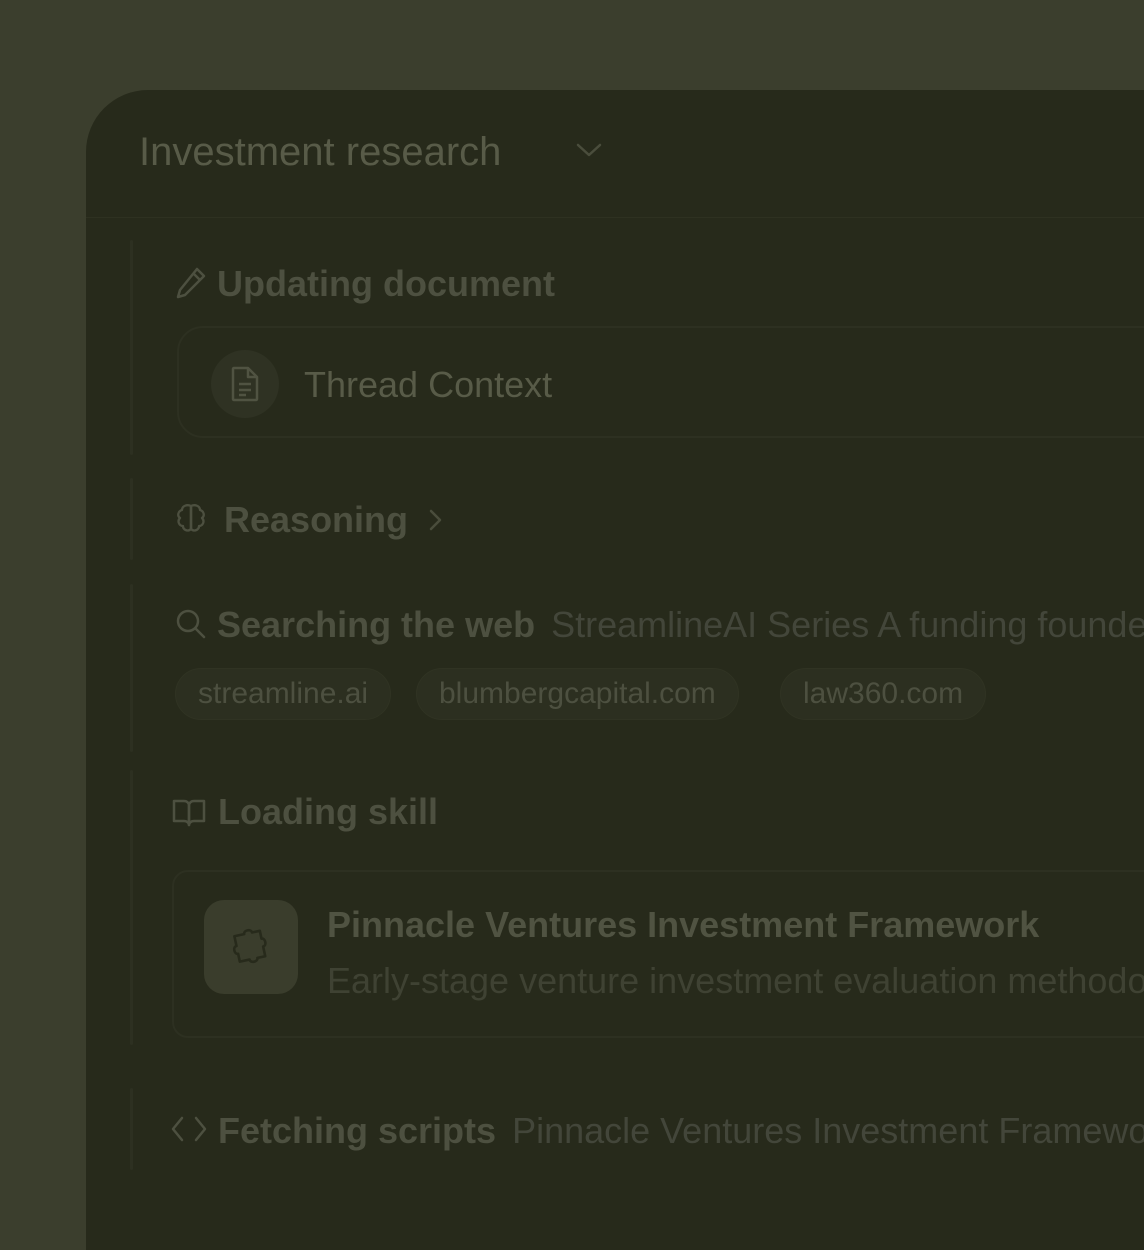 This screenshot has height=1250, width=1144. I want to click on search-icon, so click(191, 624).